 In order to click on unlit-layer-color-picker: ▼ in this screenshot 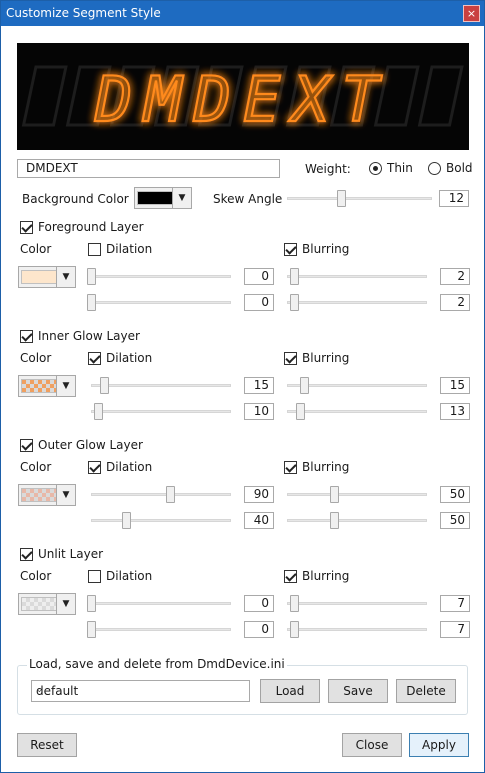, I will do `click(47, 604)`.